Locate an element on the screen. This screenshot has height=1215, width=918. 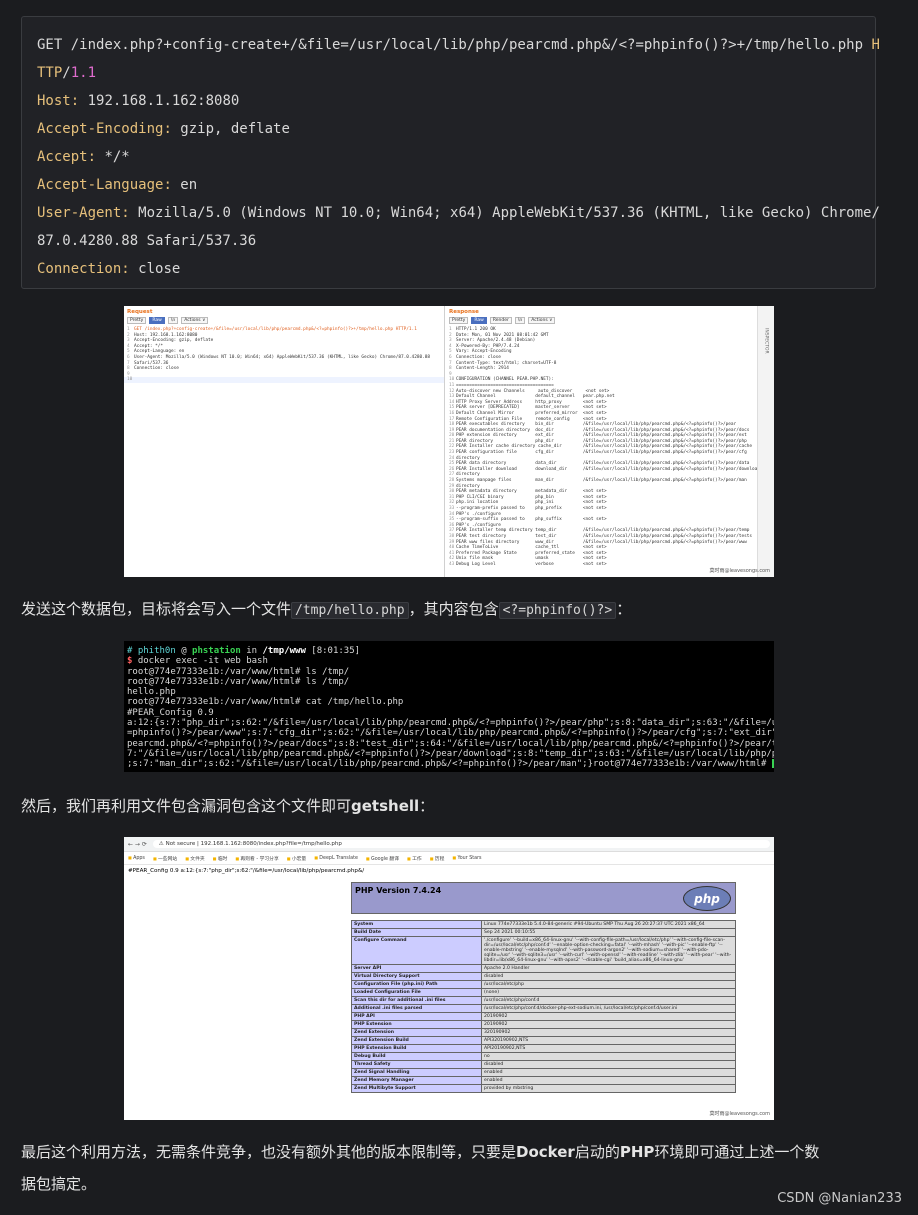
phpinfo-row: Build Date Sep 24 2021 00:10:55 is located at coordinates (543, 932).